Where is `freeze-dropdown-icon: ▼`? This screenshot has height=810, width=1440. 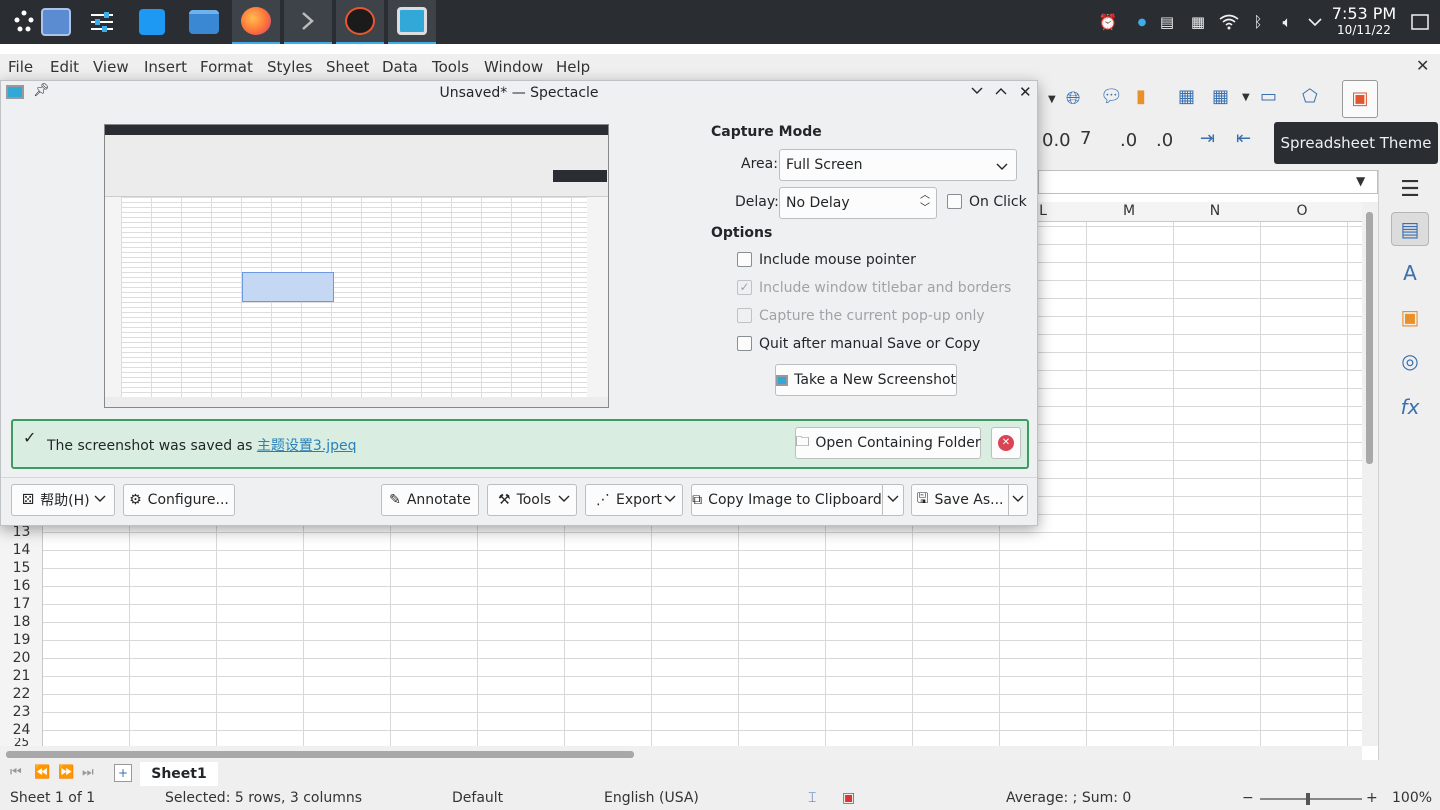
freeze-dropdown-icon: ▼ is located at coordinates (1246, 97).